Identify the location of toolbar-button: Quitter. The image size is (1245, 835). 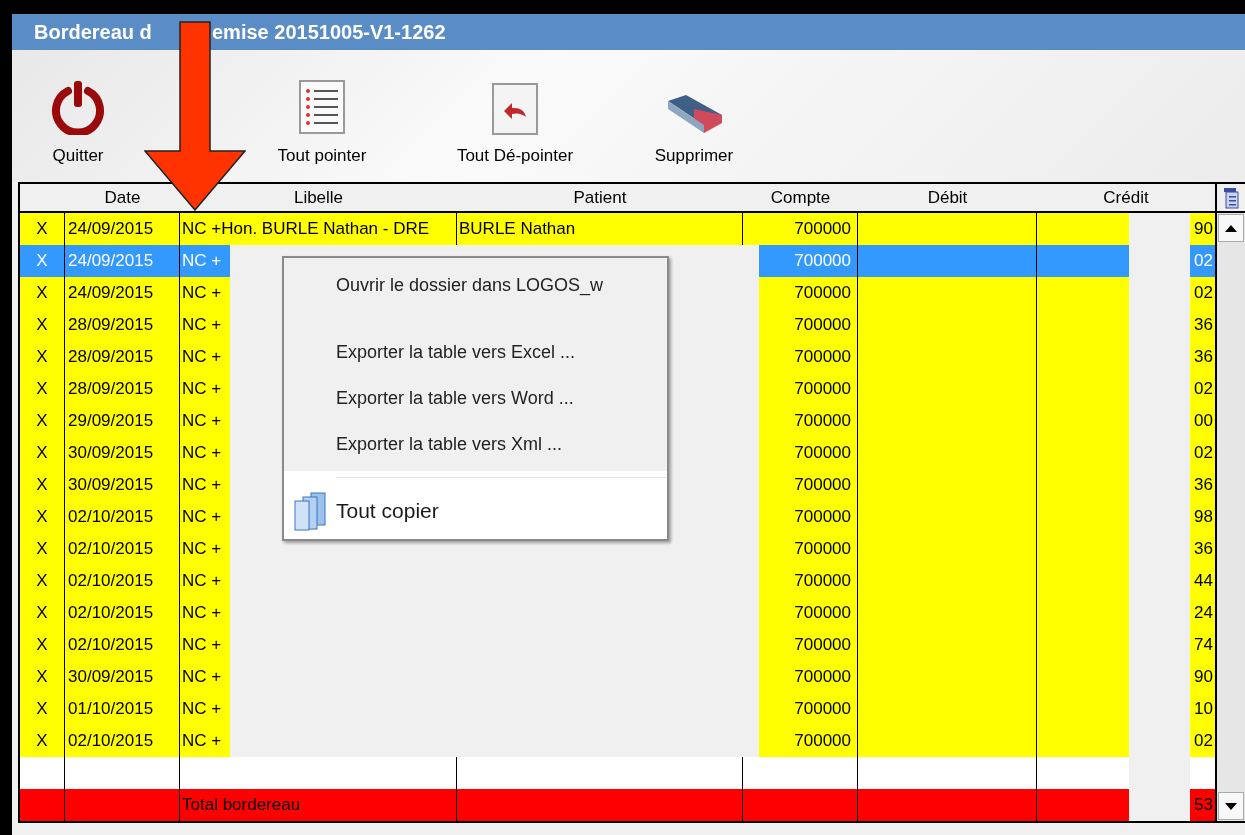
(78, 122).